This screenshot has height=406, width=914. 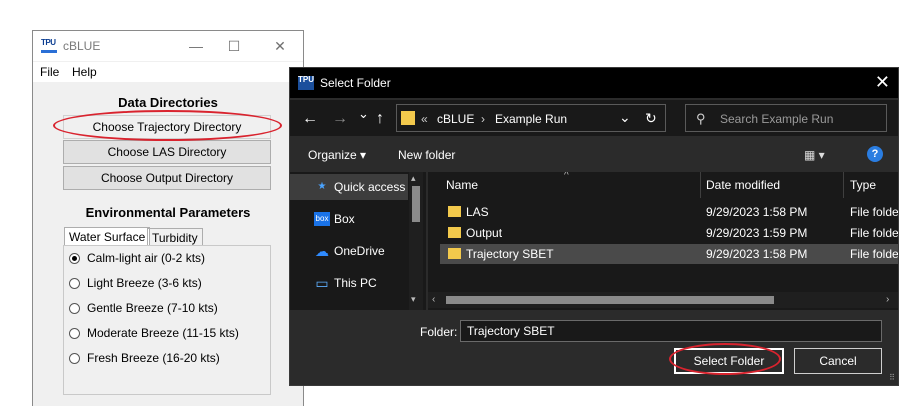 What do you see at coordinates (82, 46) in the screenshot?
I see `cblue-window-title: cBLUE` at bounding box center [82, 46].